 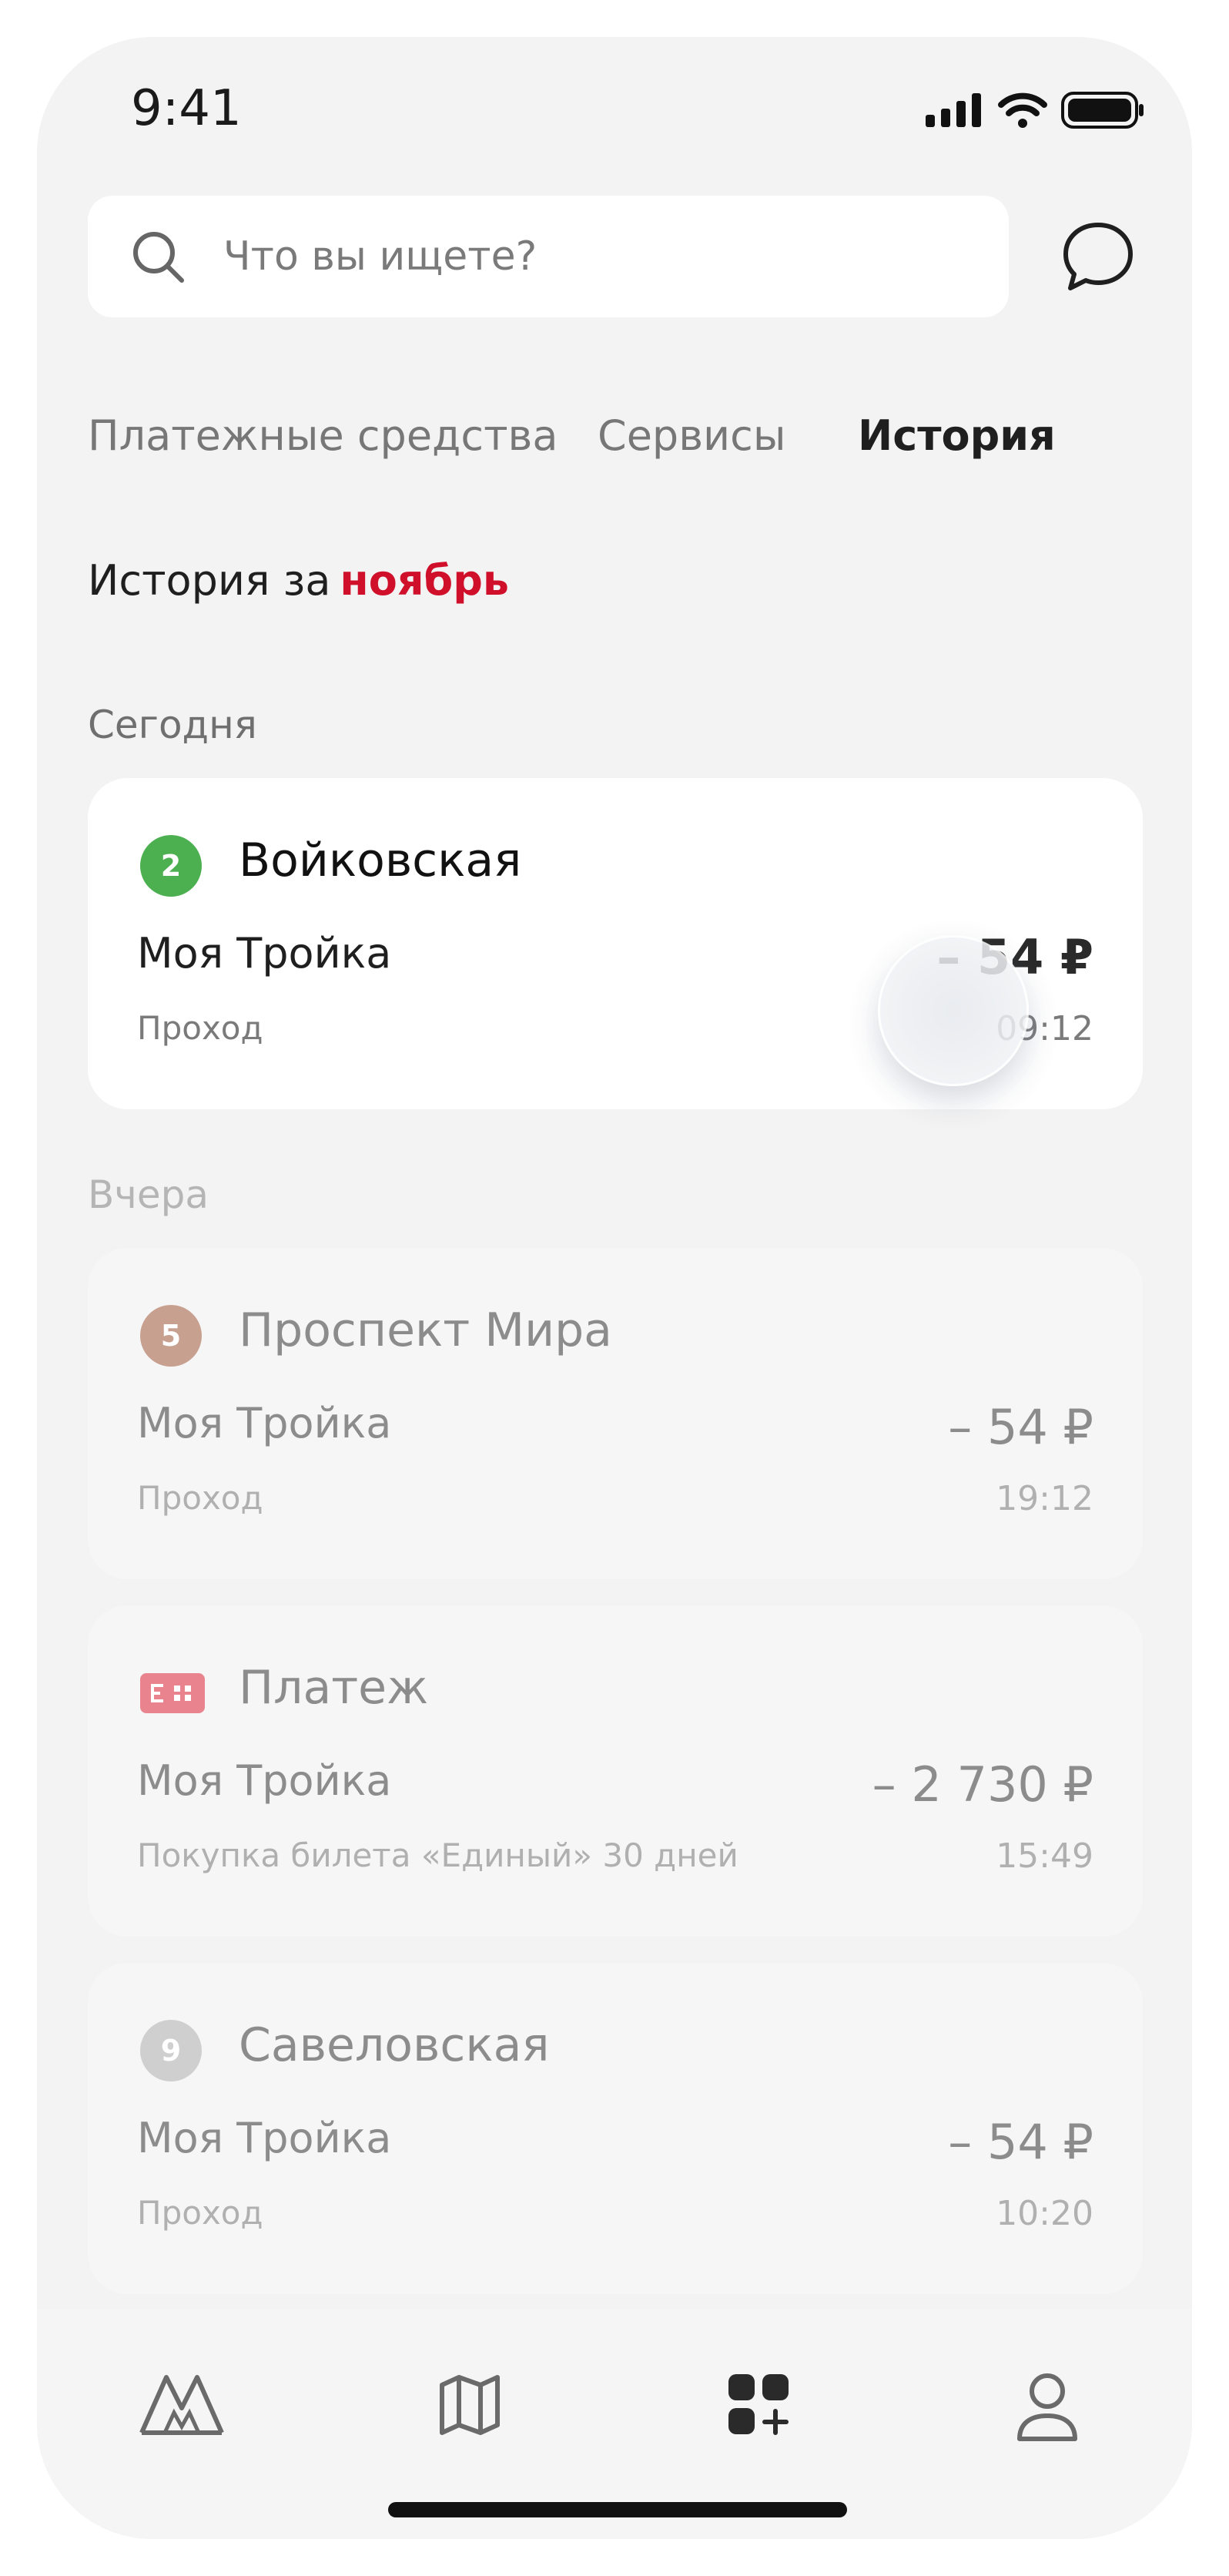 What do you see at coordinates (394, 2045) in the screenshot?
I see `station-name: Савеловская` at bounding box center [394, 2045].